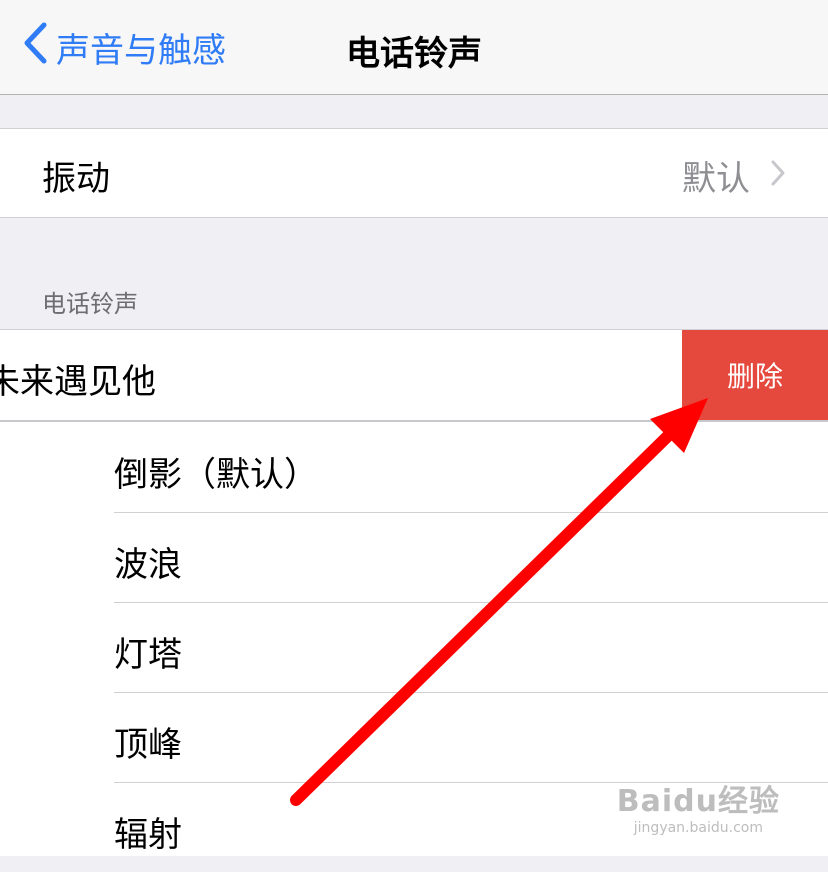  Describe the element at coordinates (778, 175) in the screenshot. I see `chevron-right-icon` at that location.